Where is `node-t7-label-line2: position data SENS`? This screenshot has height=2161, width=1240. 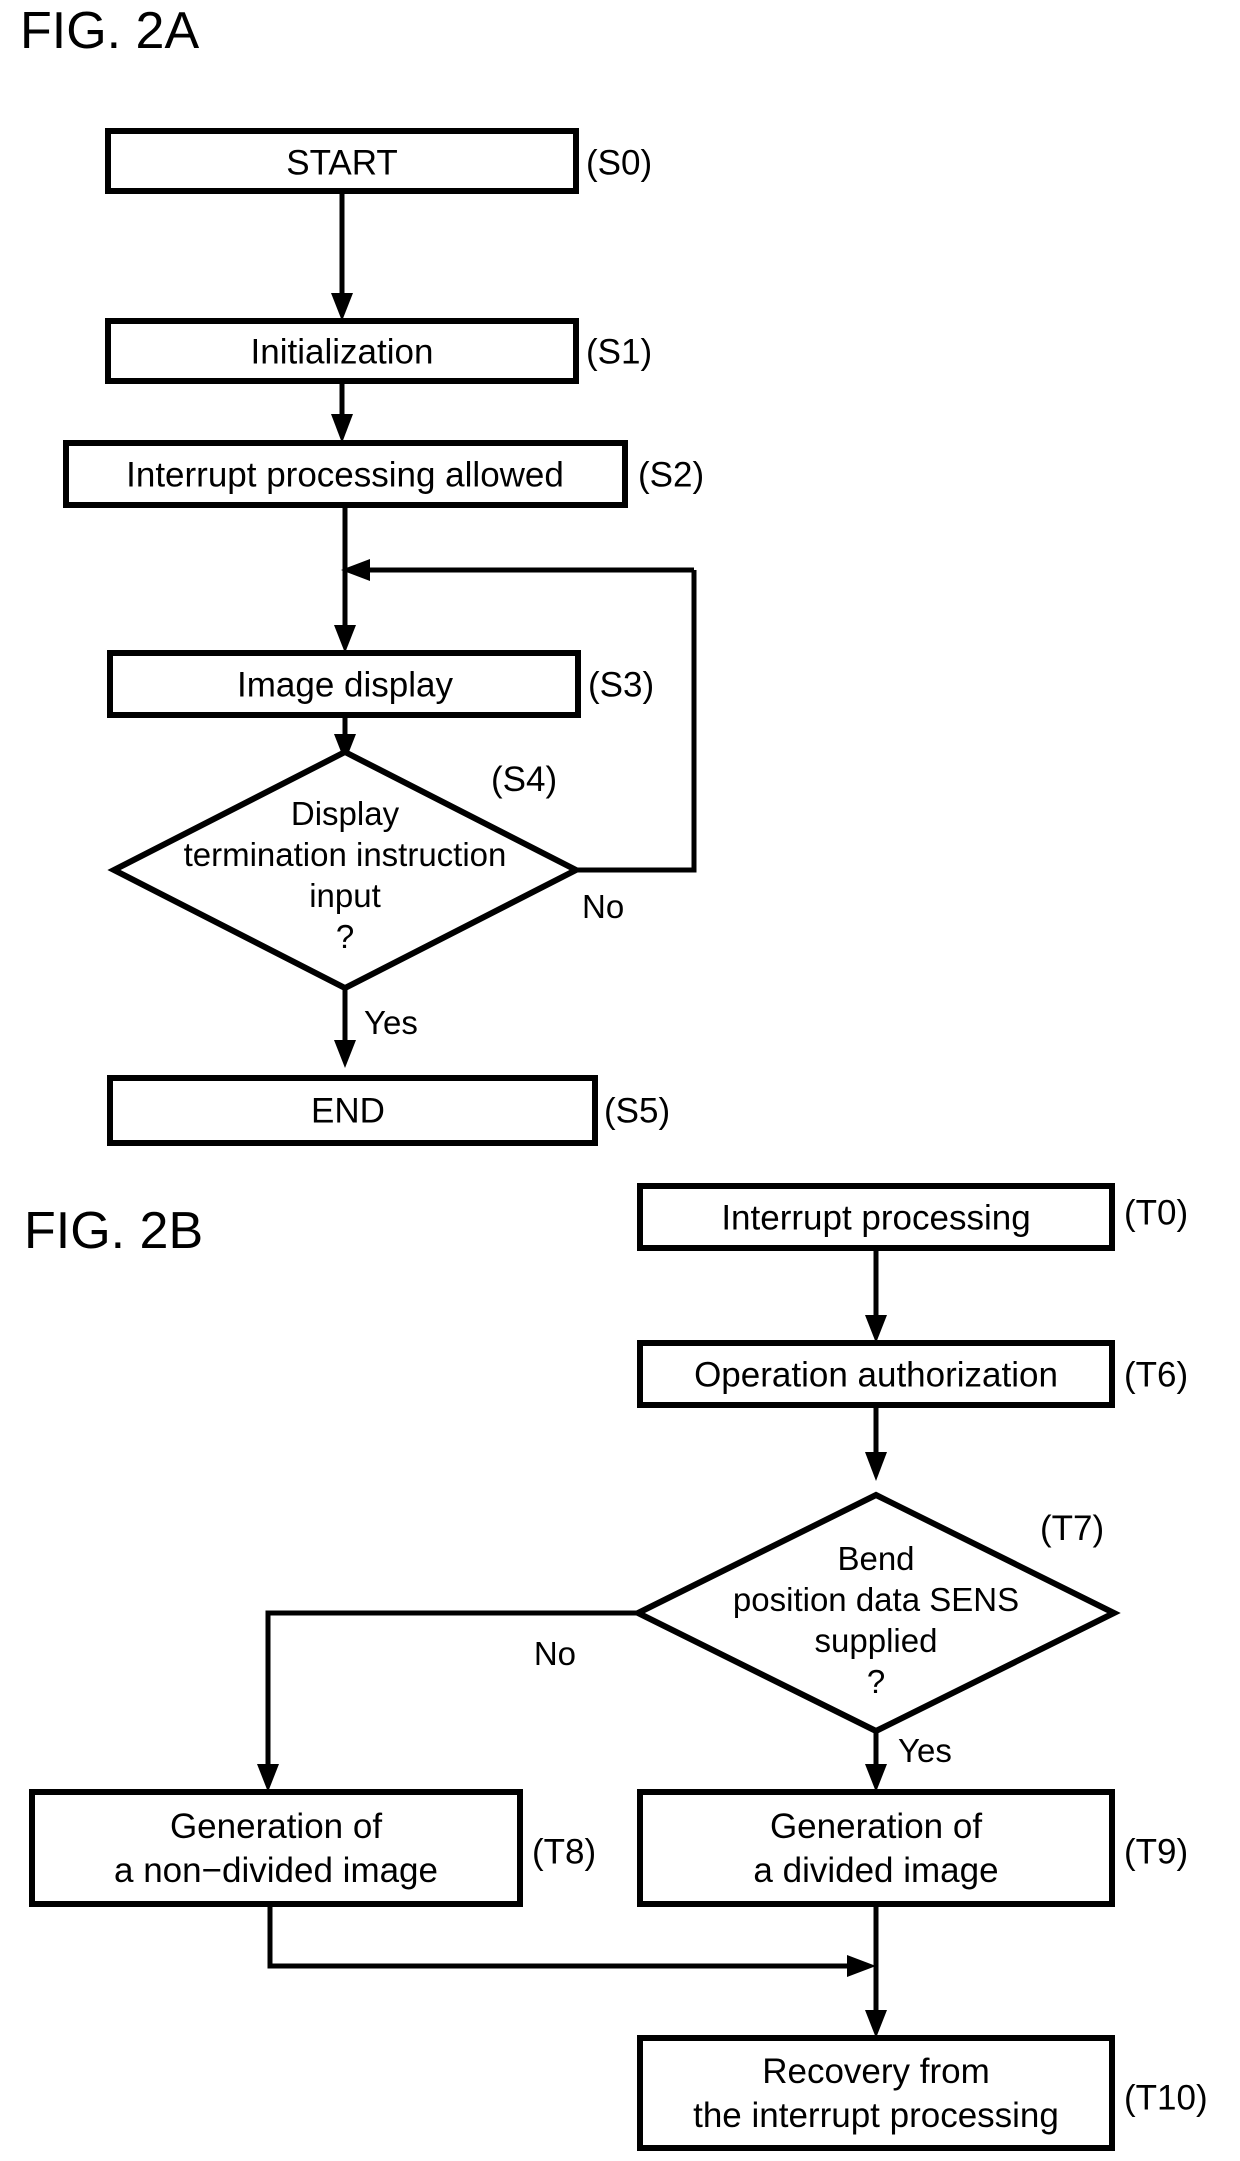 node-t7-label-line2: position data SENS is located at coordinates (876, 1599).